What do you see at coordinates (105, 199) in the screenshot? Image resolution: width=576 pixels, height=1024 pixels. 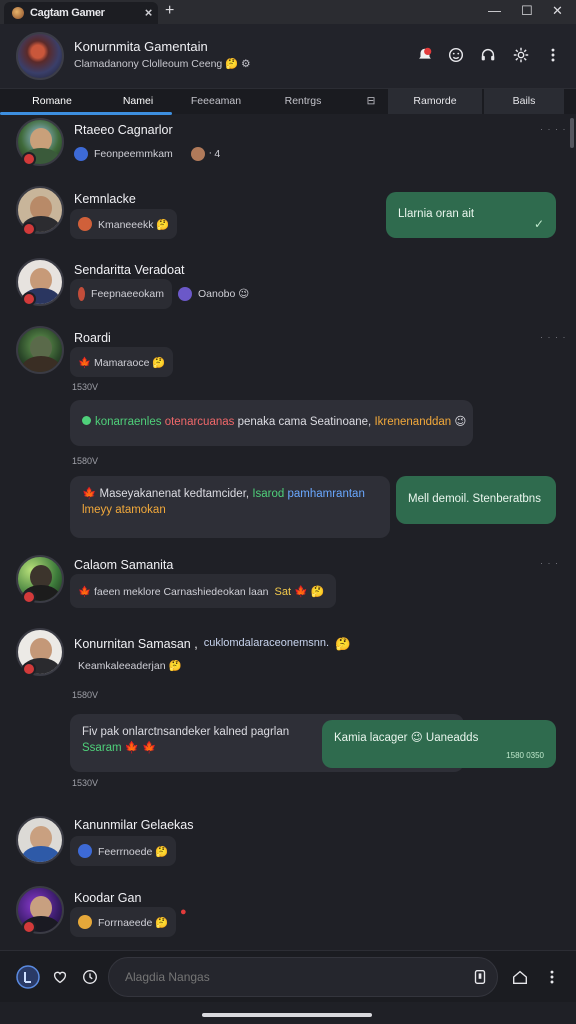 I see `chat-name: Kemnlacke` at bounding box center [105, 199].